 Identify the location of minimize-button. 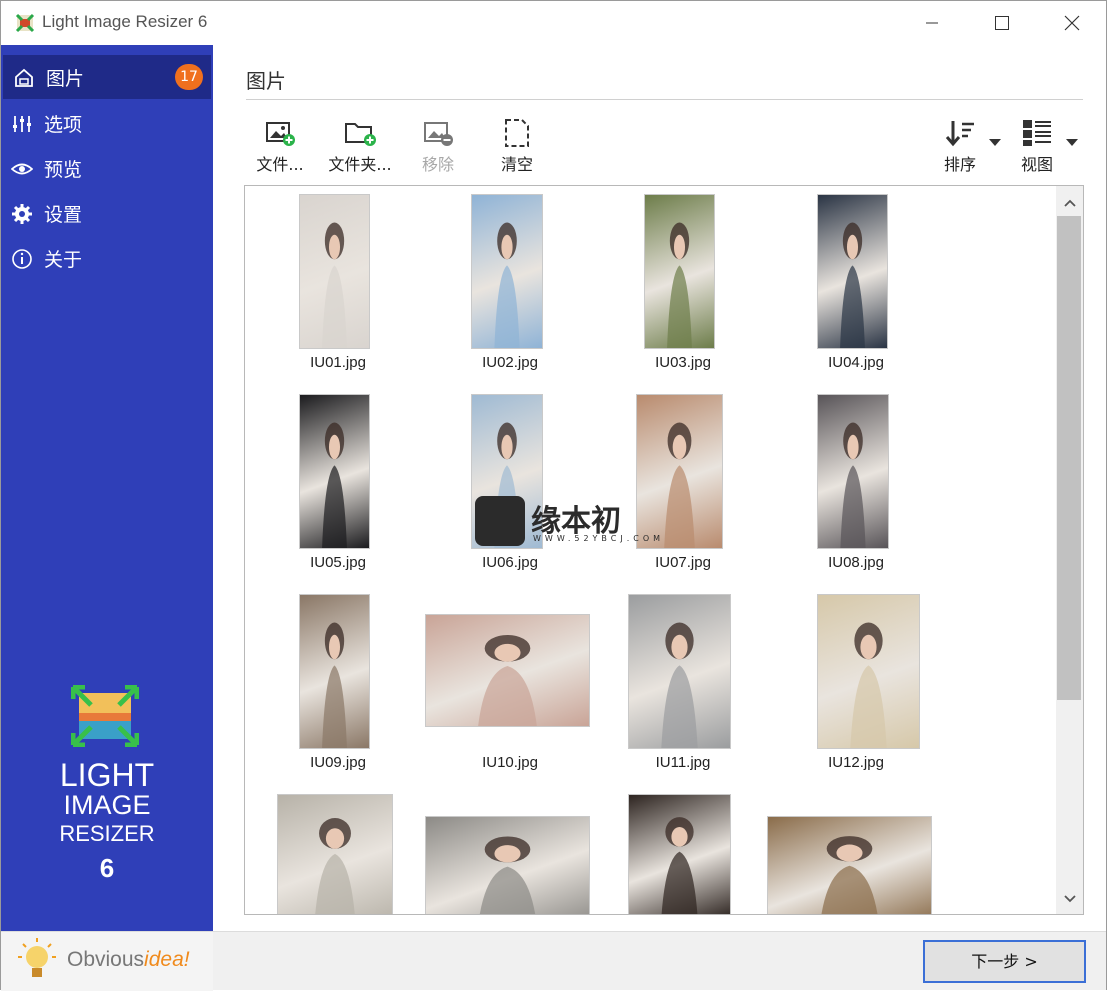
(932, 23).